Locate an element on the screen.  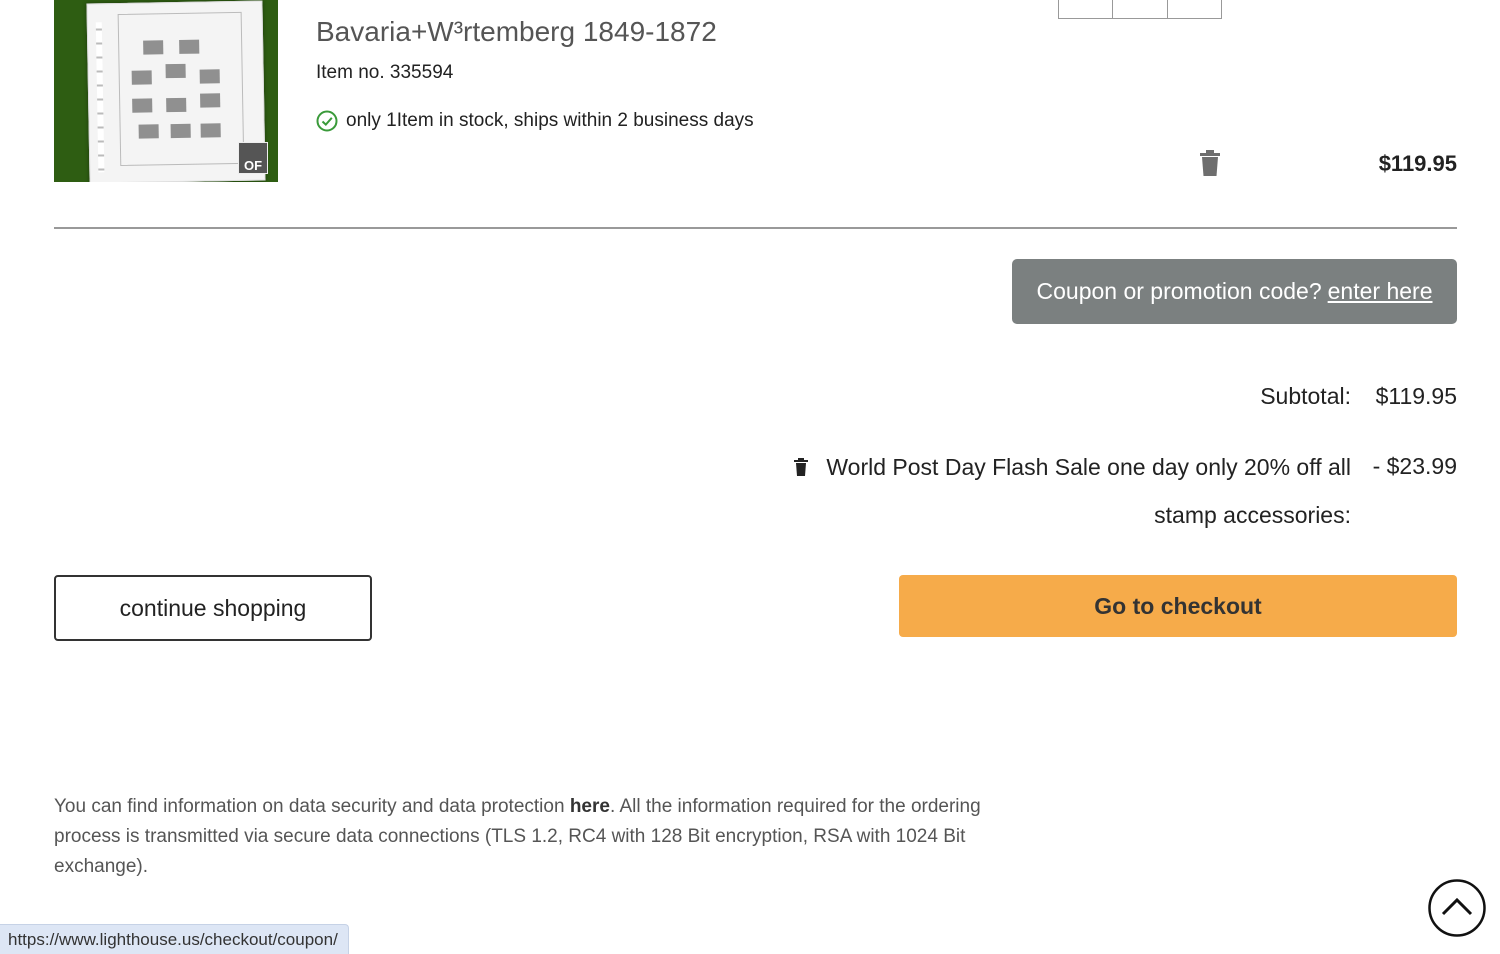
quantity-stepper is located at coordinates (1140, 9).